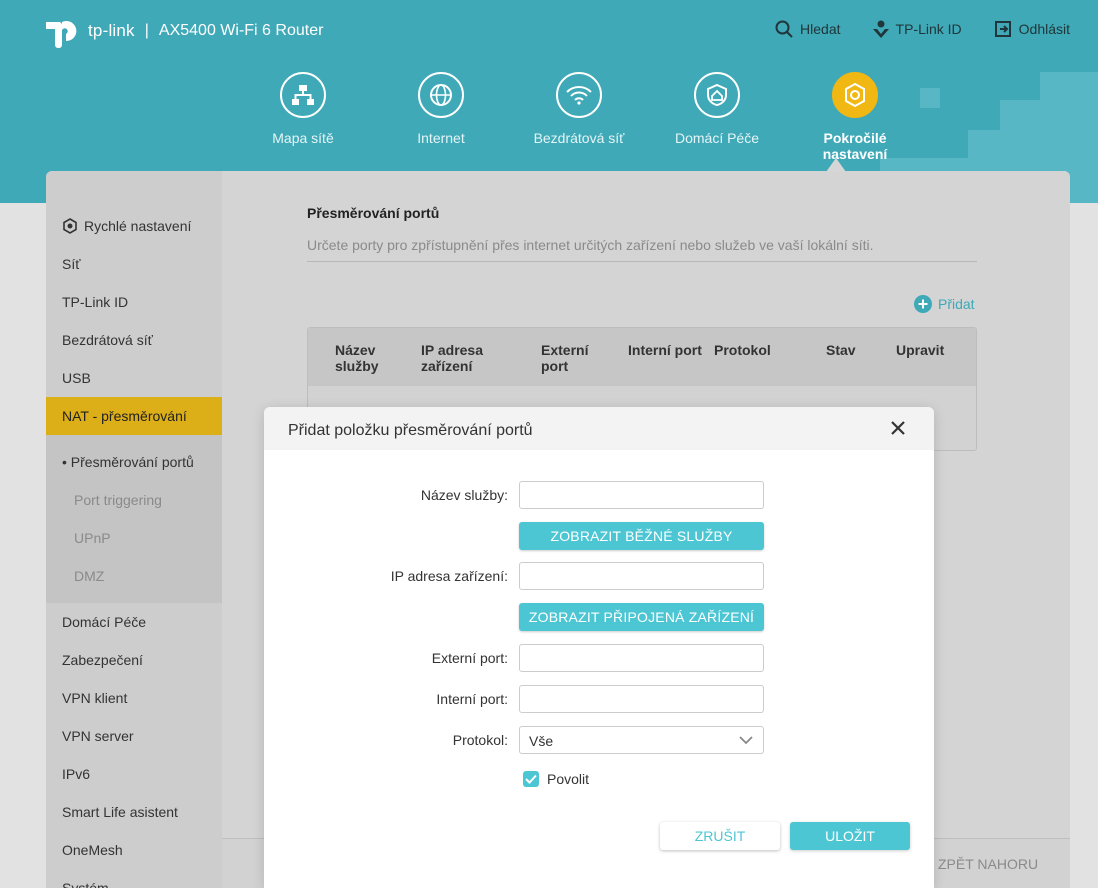 This screenshot has height=888, width=1098. I want to click on tplink-logo-icon, so click(64, 31).